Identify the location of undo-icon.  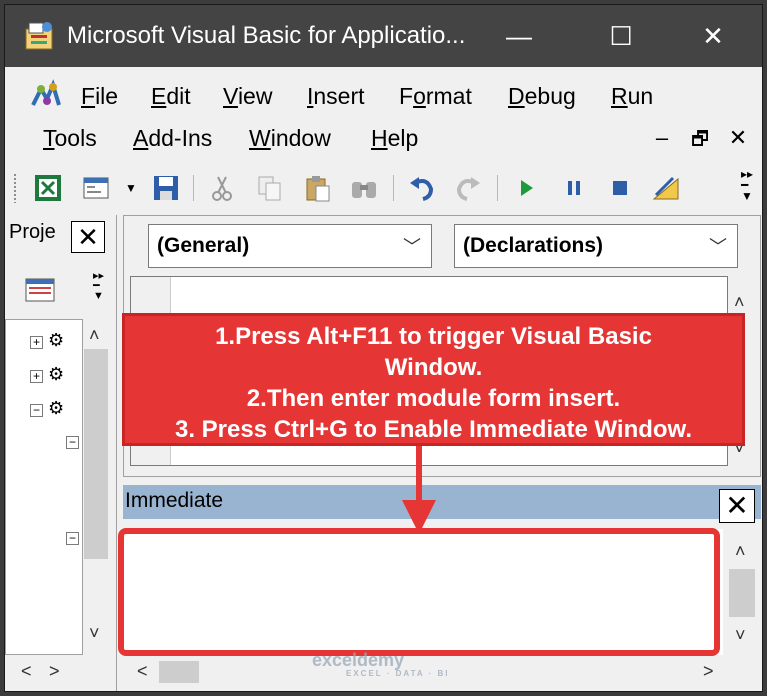
(422, 188).